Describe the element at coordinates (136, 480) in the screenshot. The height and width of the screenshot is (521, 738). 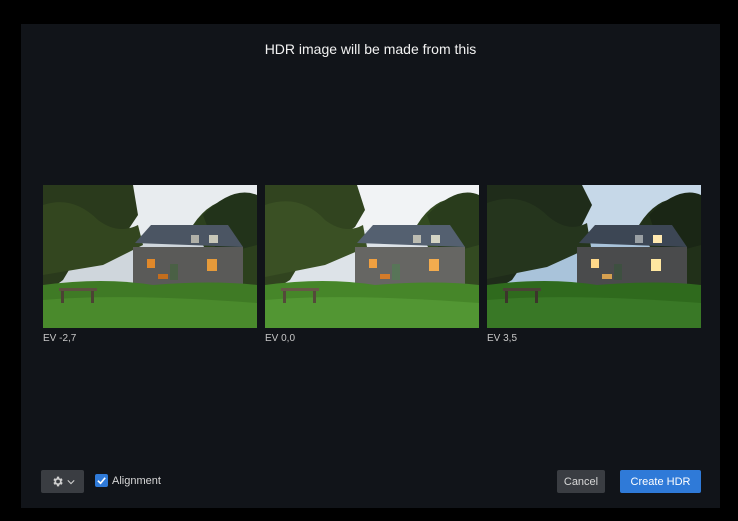
I see `alignment-label: Alignment` at that location.